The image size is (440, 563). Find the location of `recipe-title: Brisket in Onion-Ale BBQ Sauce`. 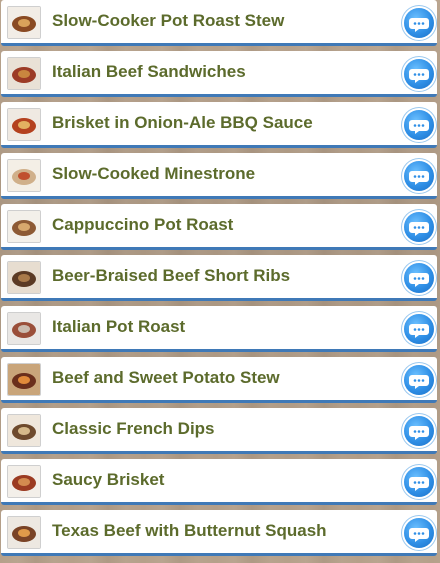

recipe-title: Brisket in Onion-Ale BBQ Sauce is located at coordinates (182, 122).